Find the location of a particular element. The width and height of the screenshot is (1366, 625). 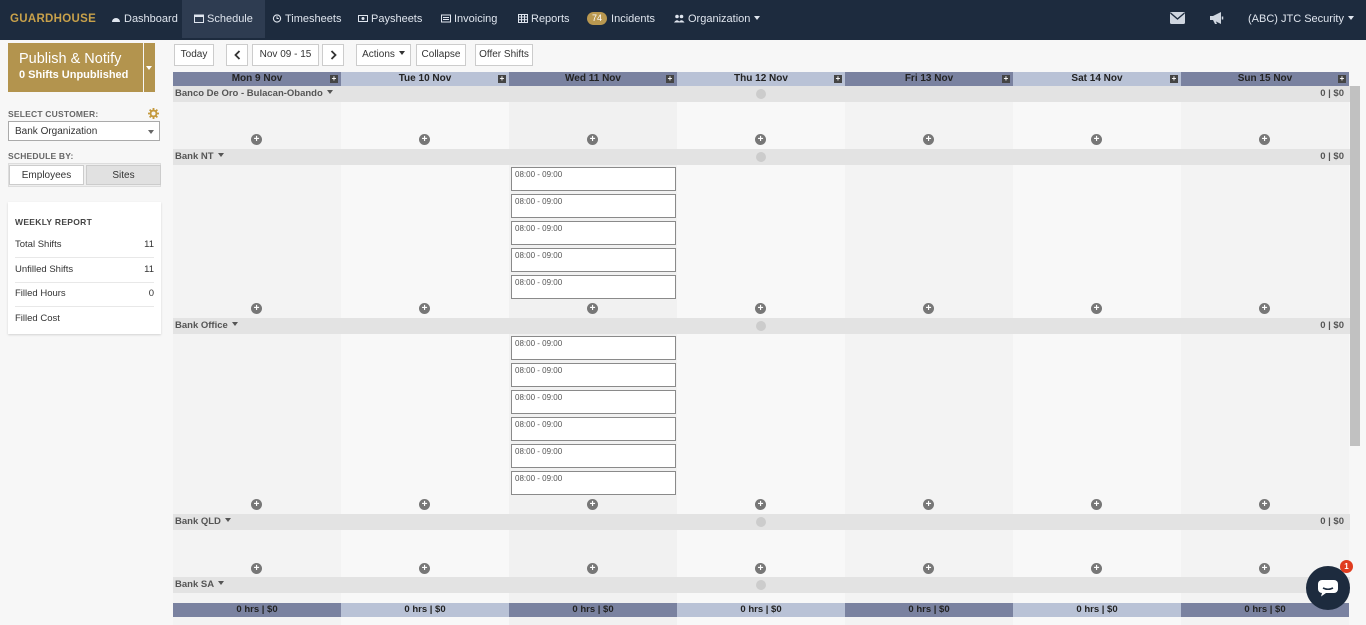

schedule-by-employees: Employees is located at coordinates (46, 175).